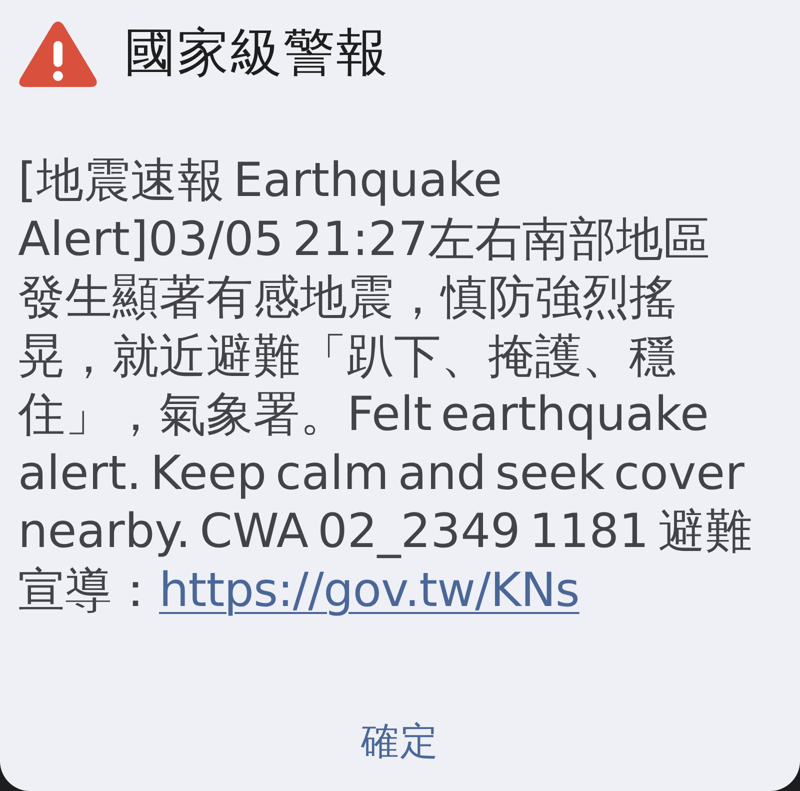 Image resolution: width=800 pixels, height=791 pixels. Describe the element at coordinates (400, 742) in the screenshot. I see `confirm-button: 確定` at that location.